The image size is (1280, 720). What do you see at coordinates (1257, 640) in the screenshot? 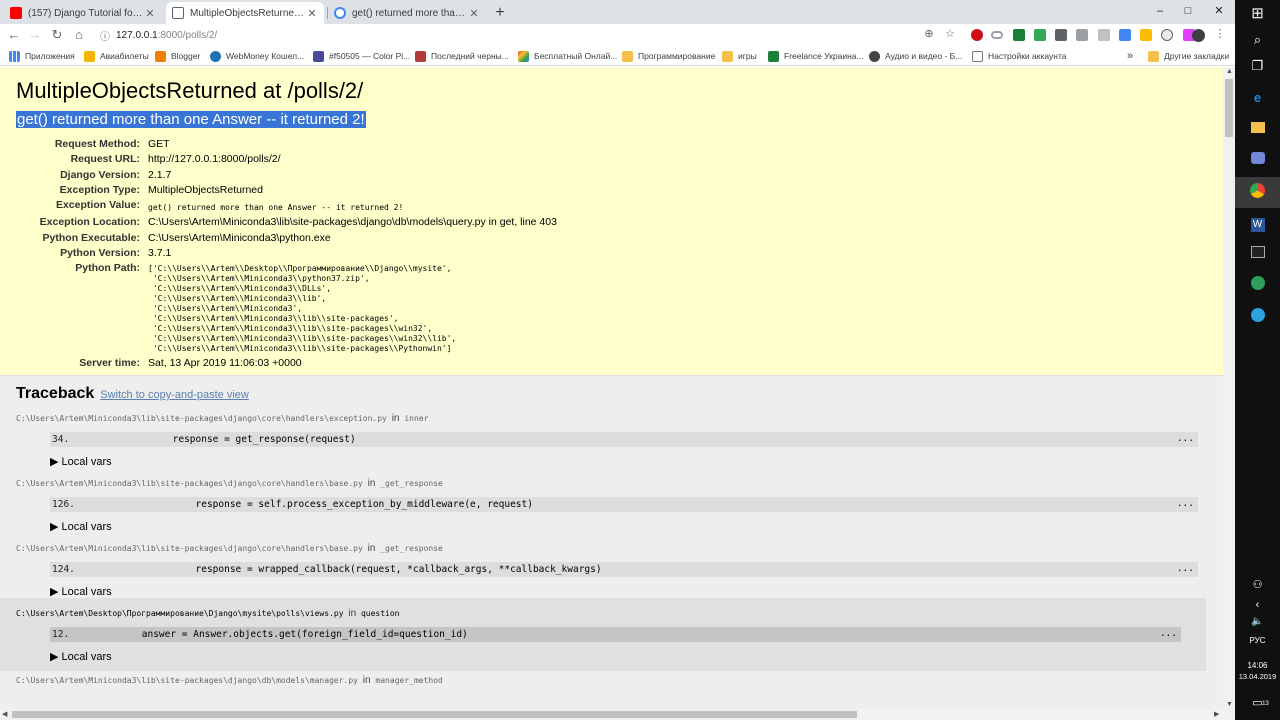
I see `language-indicator: РУС` at bounding box center [1257, 640].